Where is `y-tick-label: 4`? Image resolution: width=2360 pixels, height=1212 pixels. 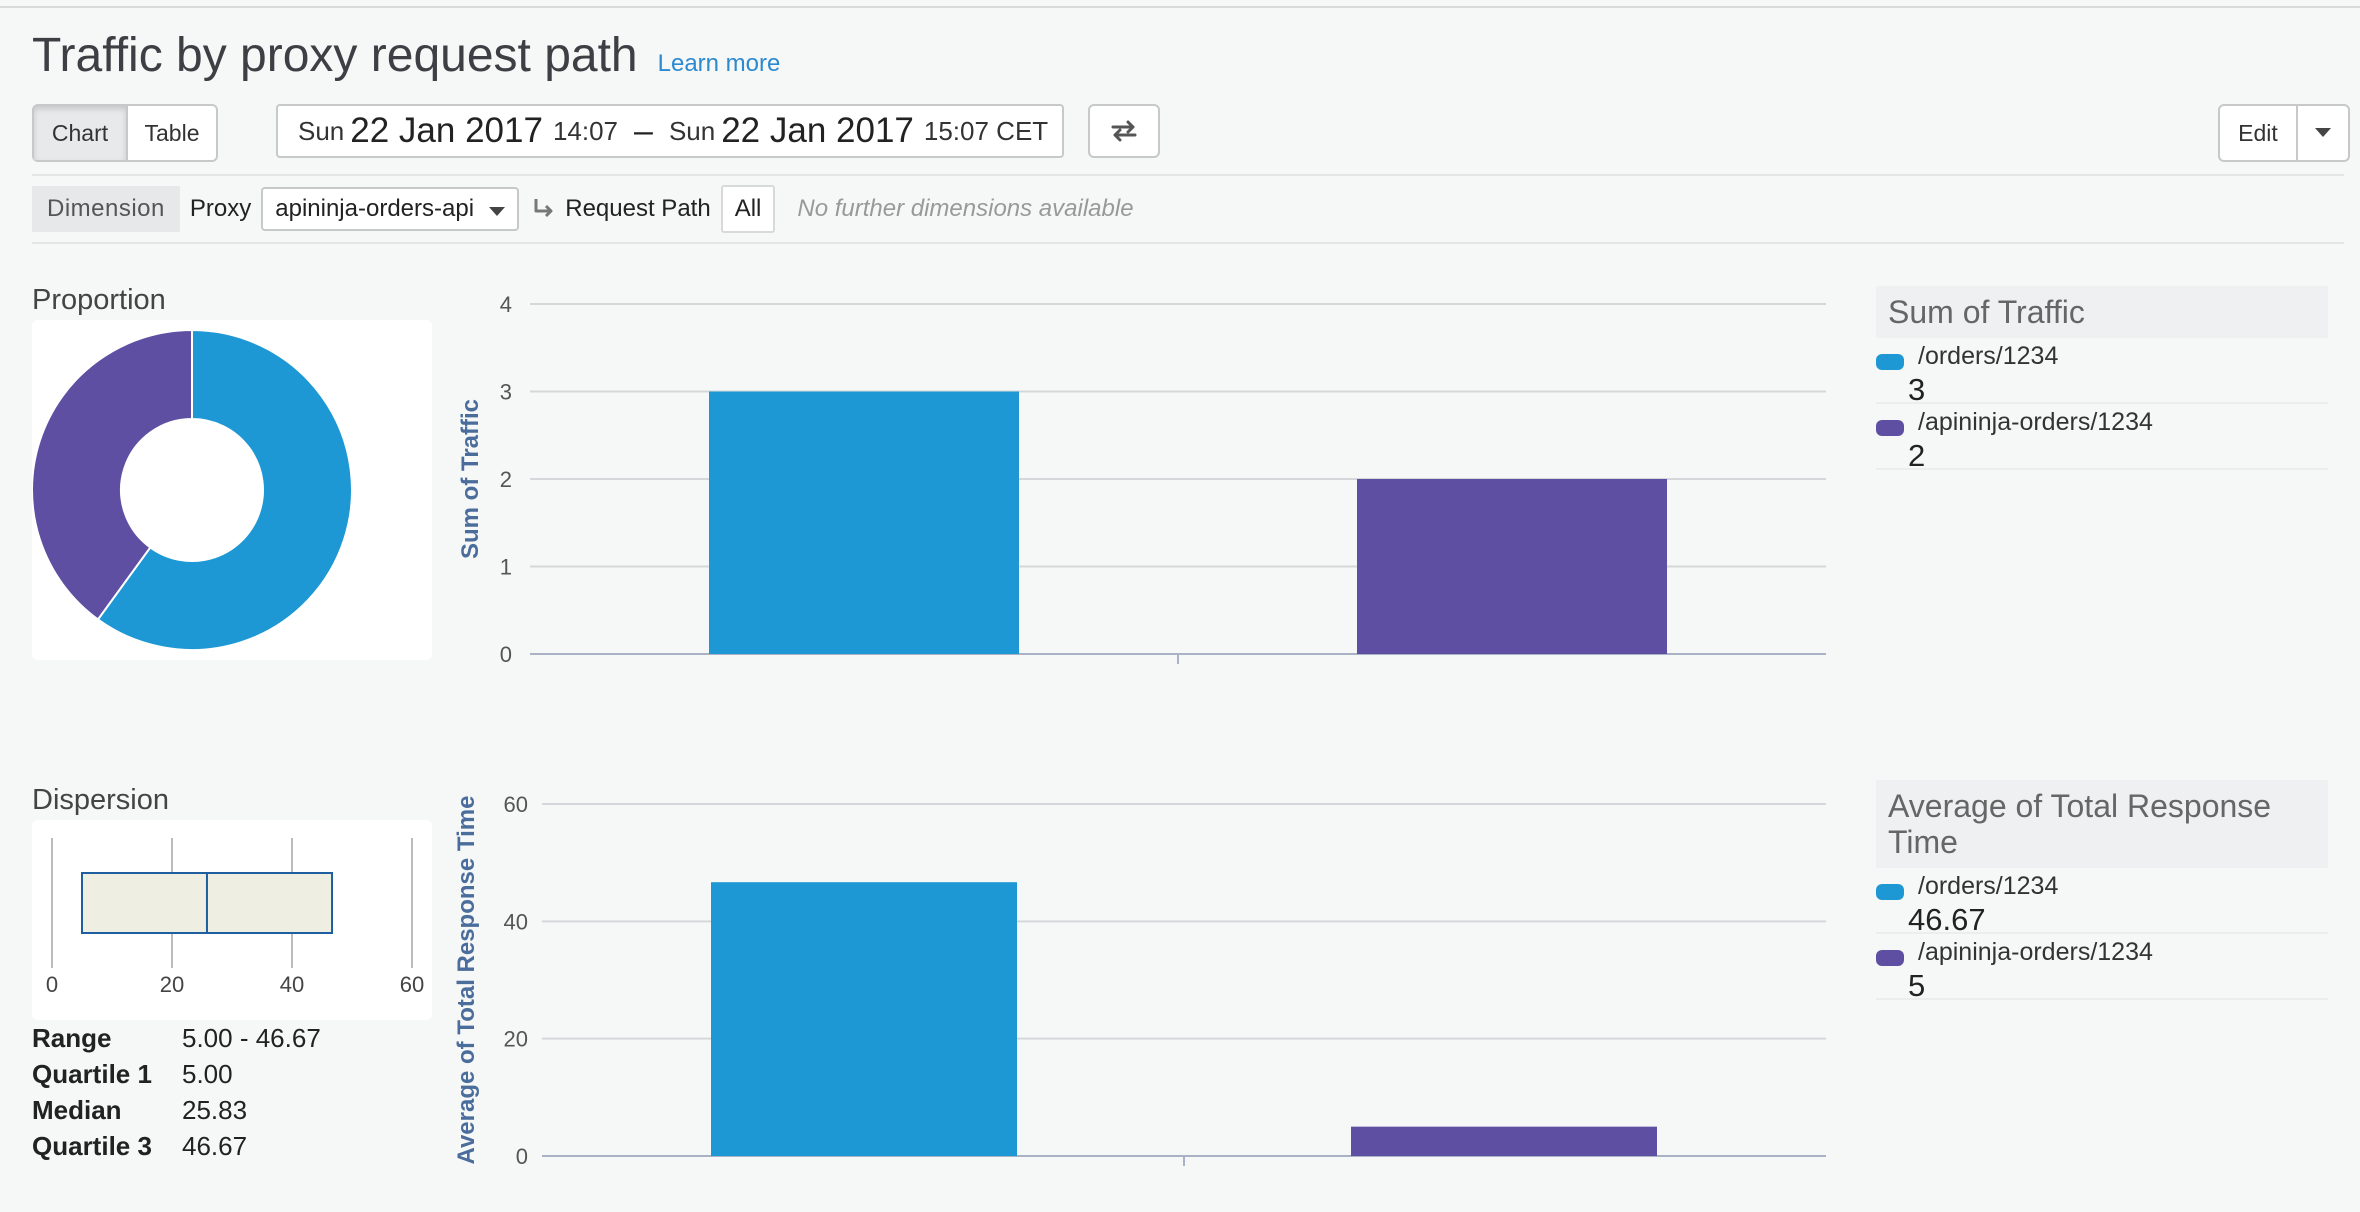
y-tick-label: 4 is located at coordinates (506, 304).